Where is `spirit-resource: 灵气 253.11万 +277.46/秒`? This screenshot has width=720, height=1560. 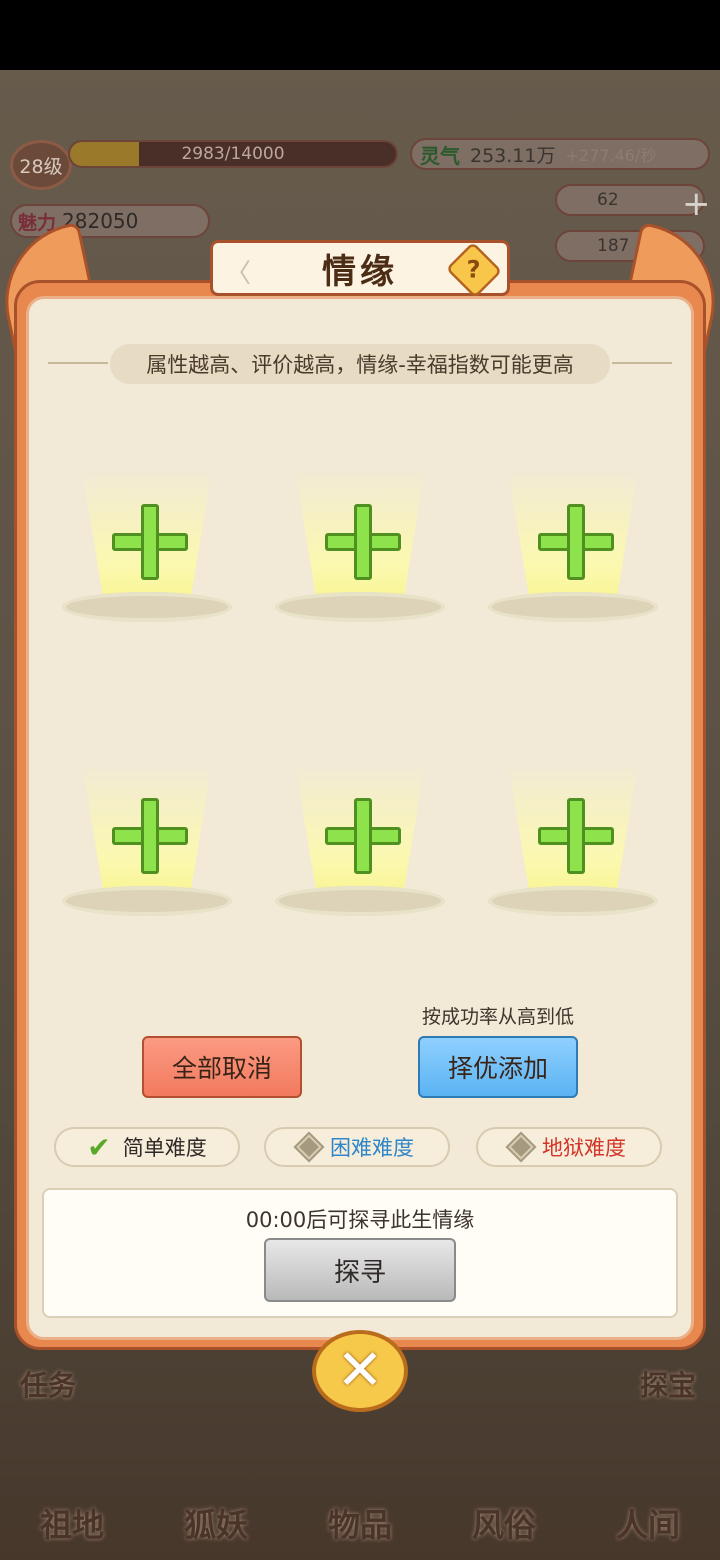
spirit-resource: 灵气 253.11万 +277.46/秒 is located at coordinates (560, 154).